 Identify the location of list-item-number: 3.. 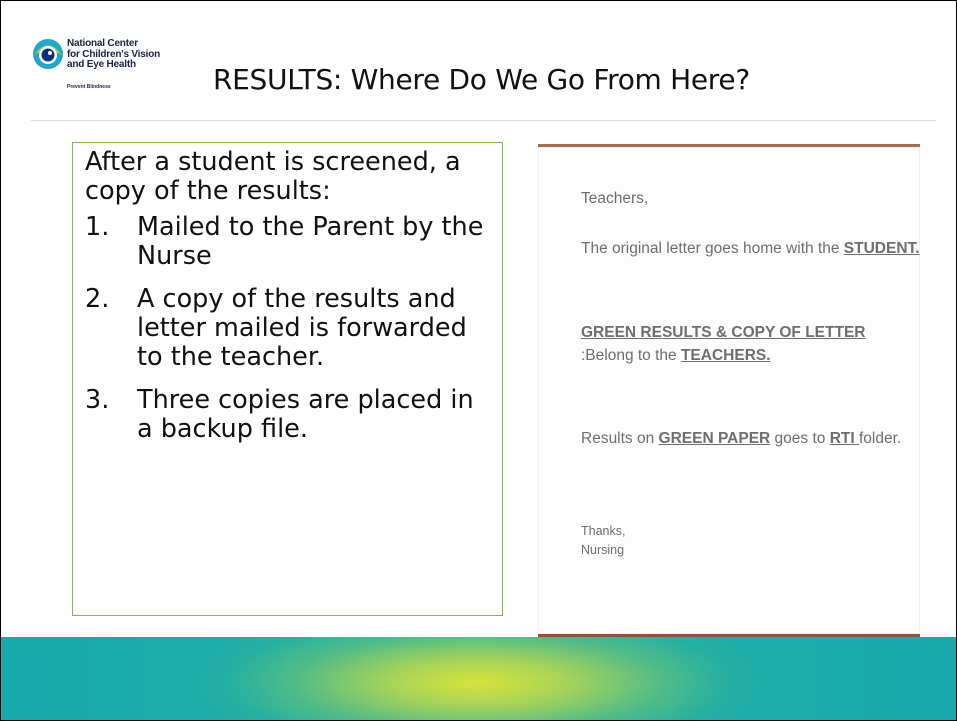
(97, 400).